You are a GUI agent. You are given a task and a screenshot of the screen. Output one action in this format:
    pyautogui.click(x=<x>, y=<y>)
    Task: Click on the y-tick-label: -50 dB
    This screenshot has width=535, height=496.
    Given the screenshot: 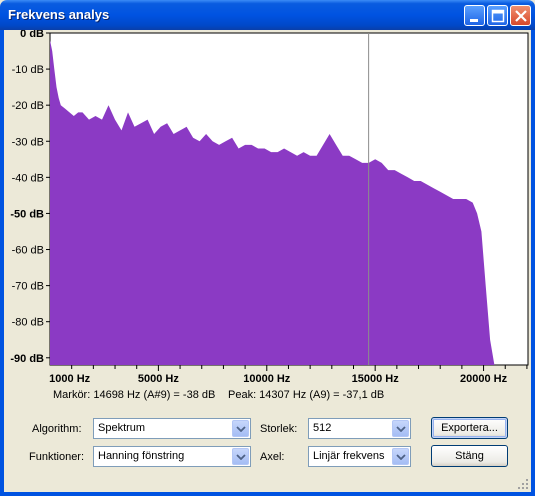 What is the action you would take?
    pyautogui.click(x=27, y=214)
    